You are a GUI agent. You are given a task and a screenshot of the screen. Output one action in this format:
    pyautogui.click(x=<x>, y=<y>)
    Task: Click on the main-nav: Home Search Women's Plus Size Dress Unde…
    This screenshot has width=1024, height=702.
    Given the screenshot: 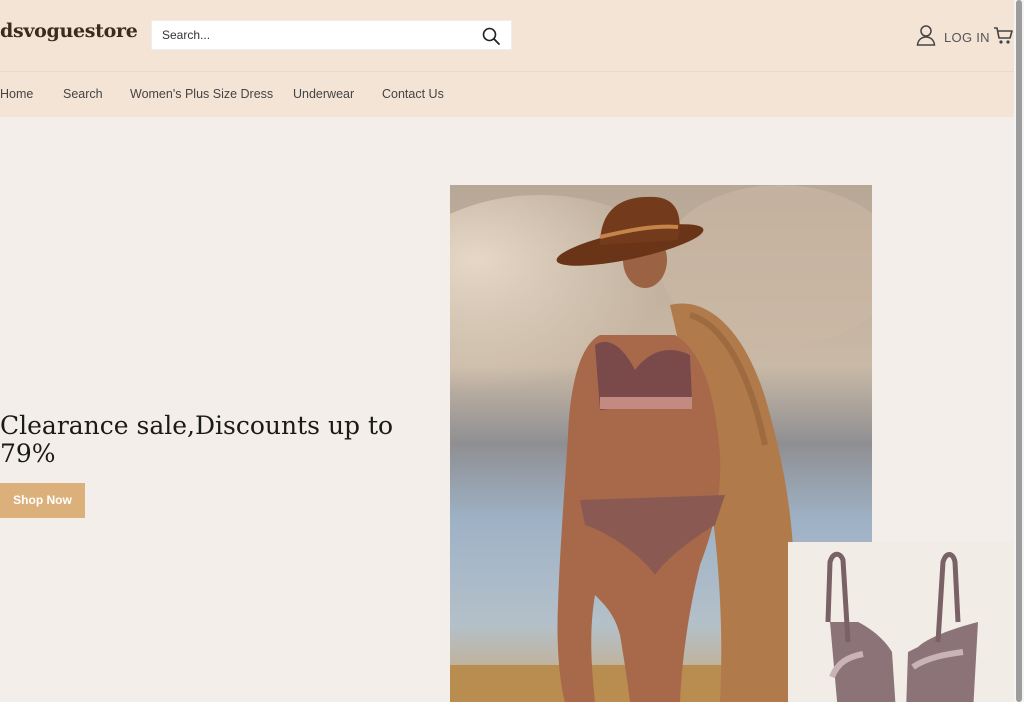 What is the action you would take?
    pyautogui.click(x=507, y=94)
    